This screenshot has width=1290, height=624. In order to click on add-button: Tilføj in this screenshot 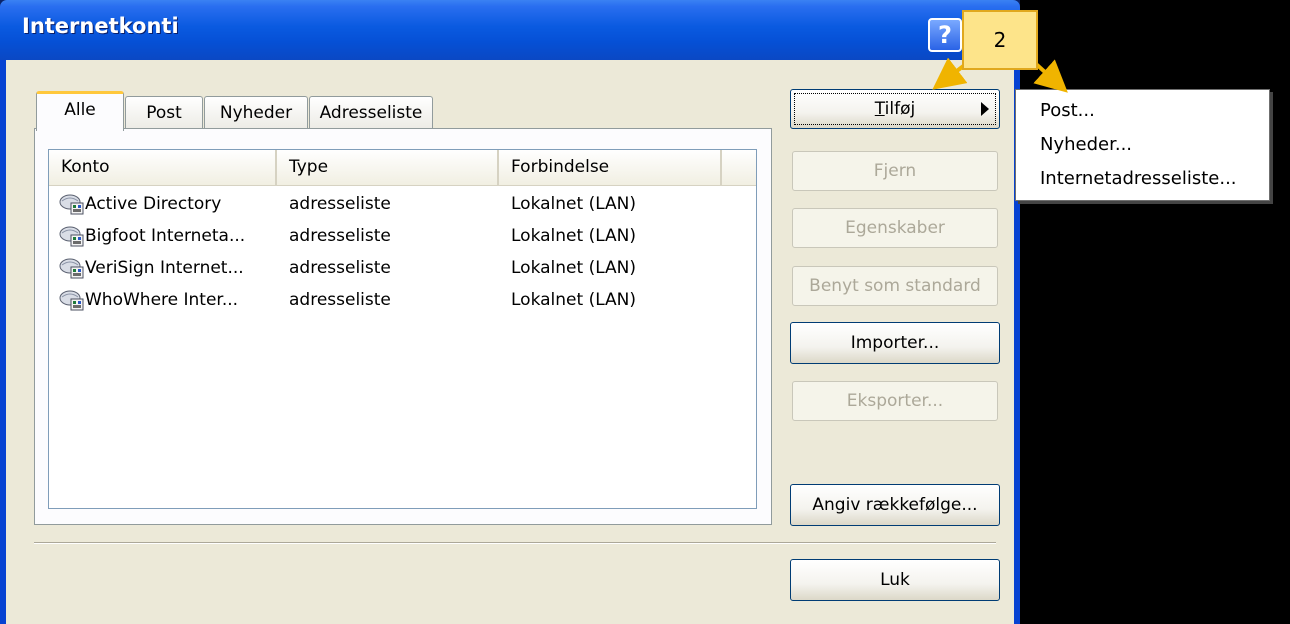, I will do `click(895, 109)`.